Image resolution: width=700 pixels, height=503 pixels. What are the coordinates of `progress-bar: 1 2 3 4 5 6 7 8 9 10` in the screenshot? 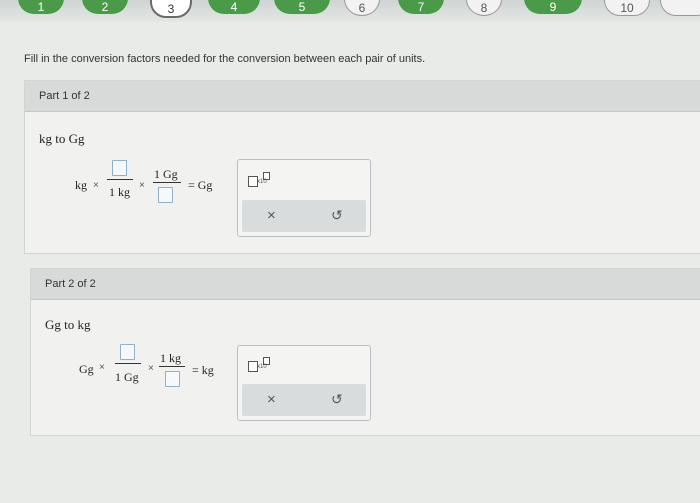 It's located at (350, 11).